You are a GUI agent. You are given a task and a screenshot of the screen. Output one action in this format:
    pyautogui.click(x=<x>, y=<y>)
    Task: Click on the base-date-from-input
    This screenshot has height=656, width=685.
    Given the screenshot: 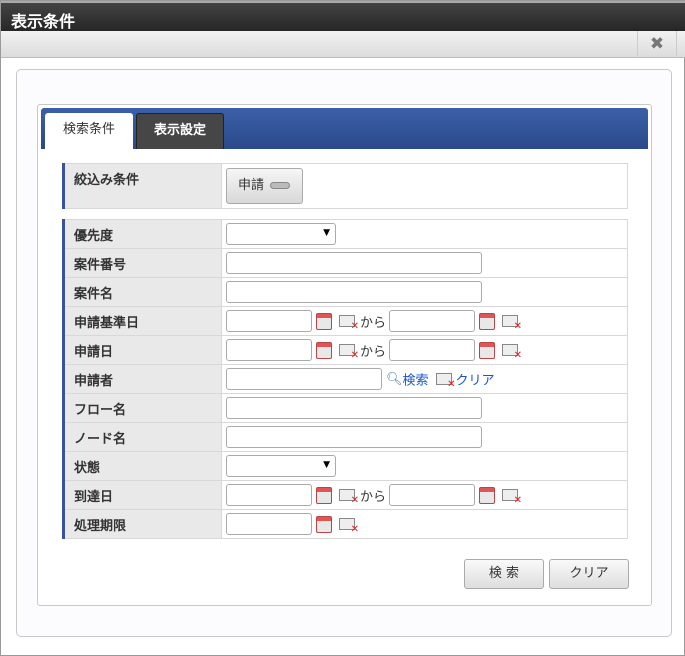 What is the action you would take?
    pyautogui.click(x=269, y=321)
    